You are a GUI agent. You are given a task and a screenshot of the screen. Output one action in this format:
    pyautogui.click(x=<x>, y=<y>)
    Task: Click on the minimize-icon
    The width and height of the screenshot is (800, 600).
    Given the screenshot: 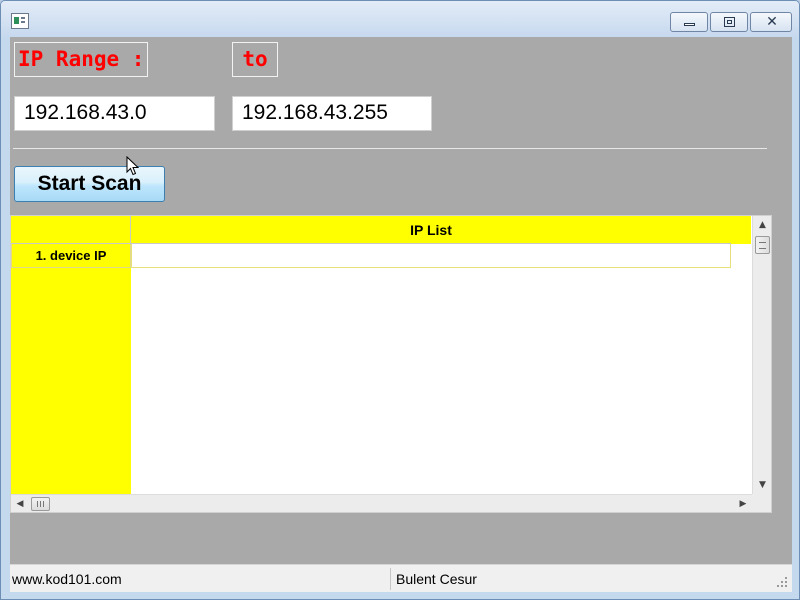 What is the action you would take?
    pyautogui.click(x=689, y=24)
    